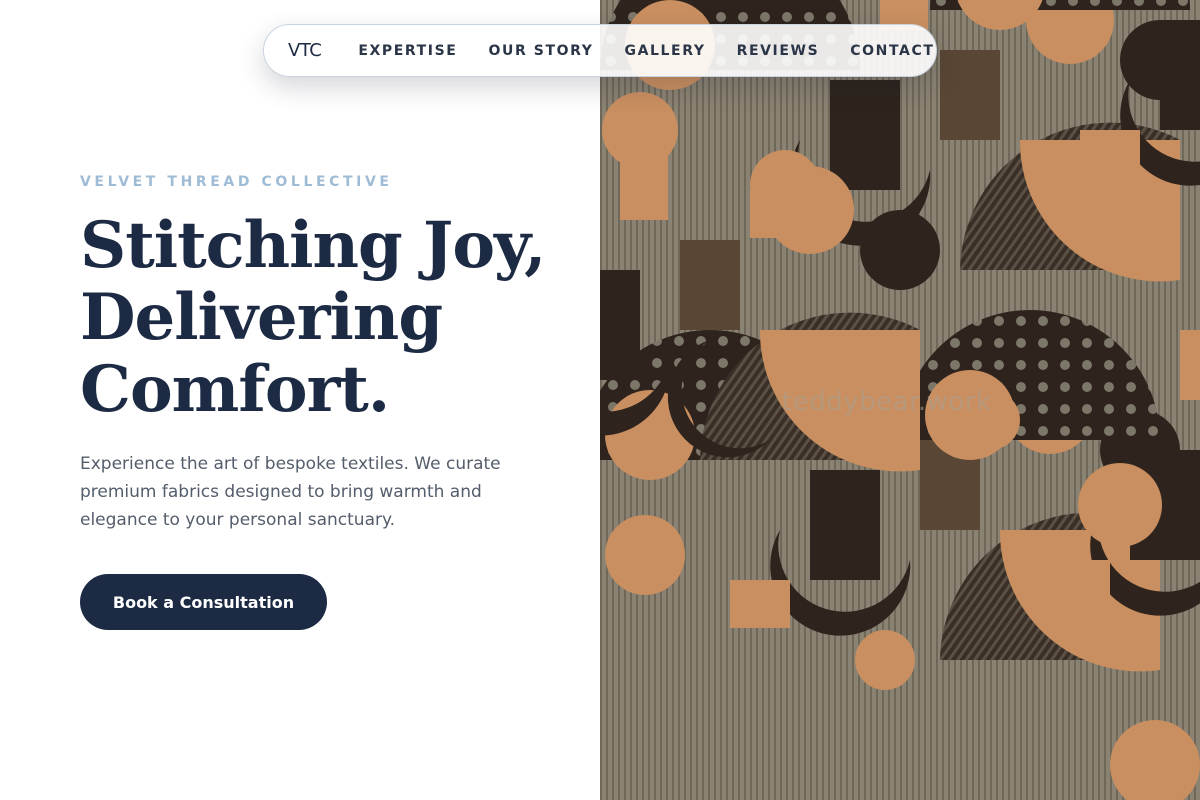  I want to click on brand-logo: VTC, so click(305, 50).